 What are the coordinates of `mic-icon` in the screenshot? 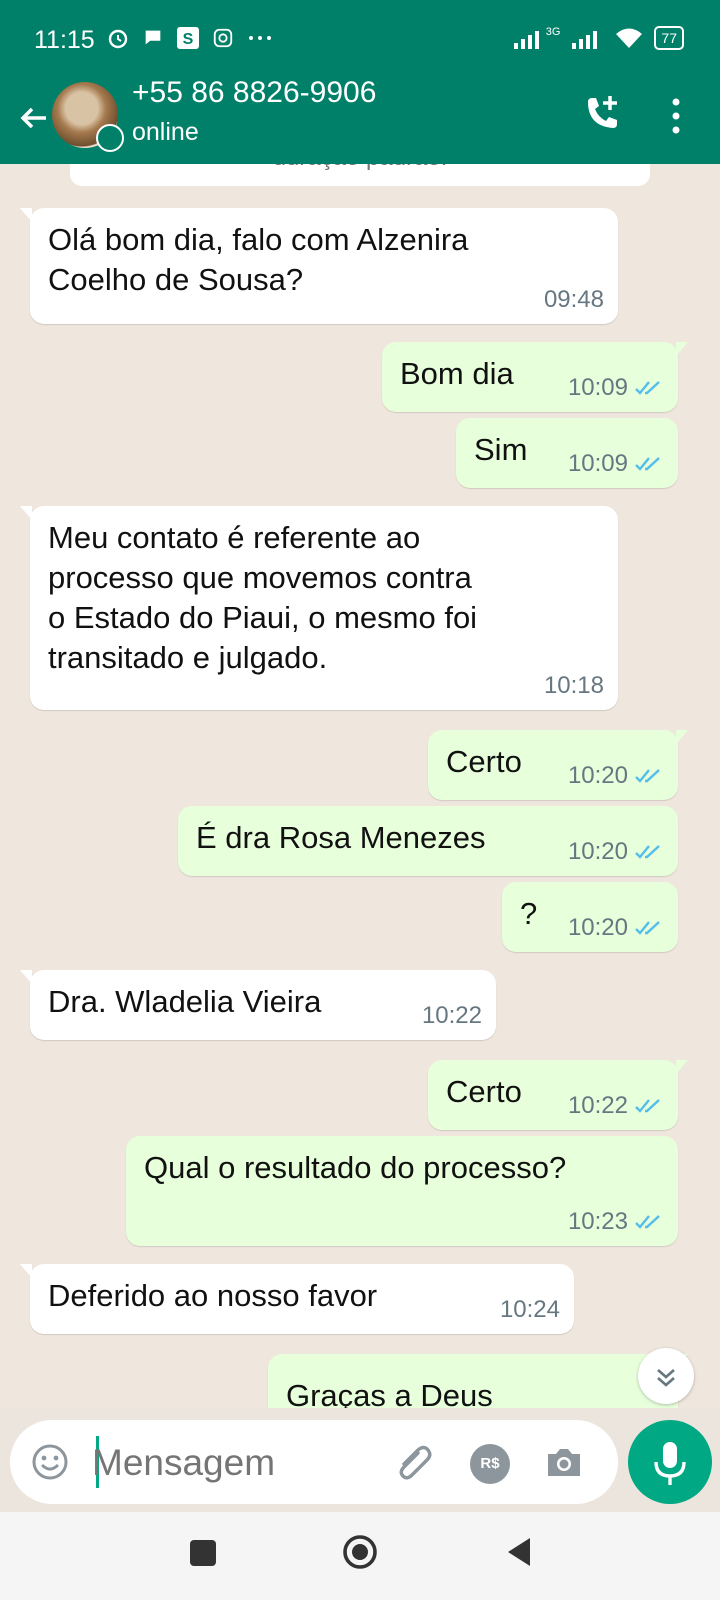 It's located at (670, 1463).